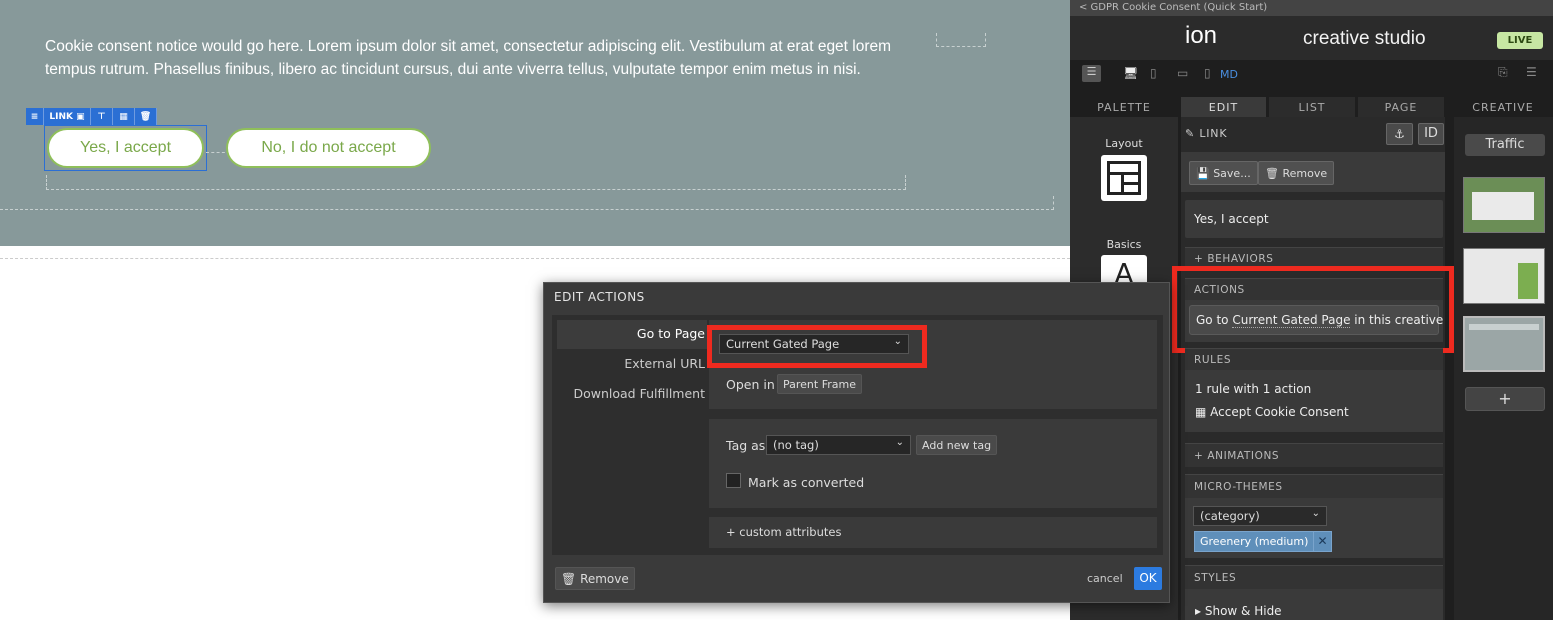 This screenshot has height=620, width=1553. Describe the element at coordinates (1201, 412) in the screenshot. I see `rule-icon: ▦` at that location.